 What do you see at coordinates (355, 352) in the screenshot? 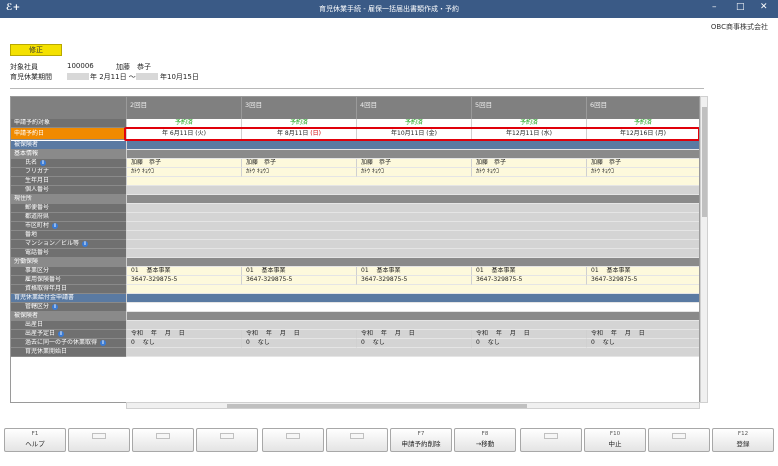
I see `row-leave-start: 育児休業開始日` at bounding box center [355, 352].